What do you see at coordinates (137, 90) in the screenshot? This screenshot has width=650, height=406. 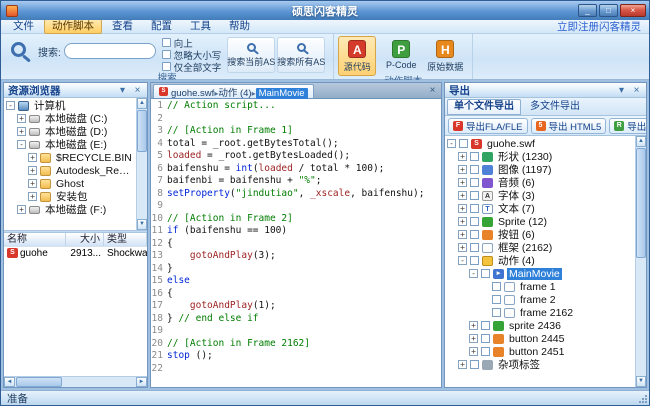 I see `panel-close-icon: ×` at bounding box center [137, 90].